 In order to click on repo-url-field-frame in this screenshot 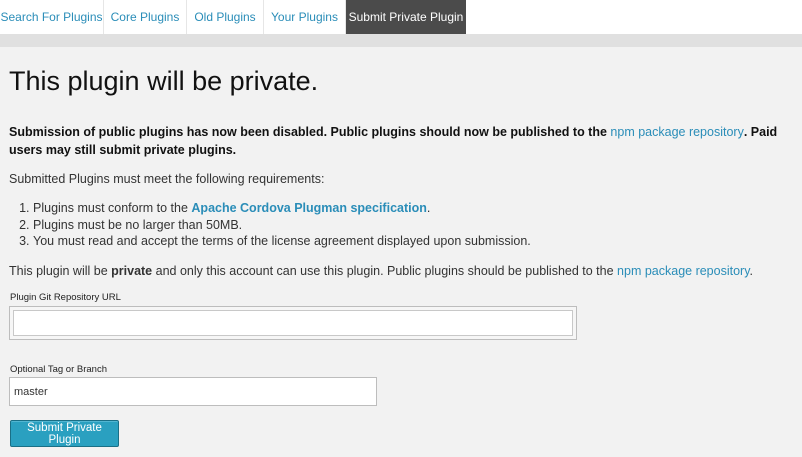, I will do `click(293, 323)`.